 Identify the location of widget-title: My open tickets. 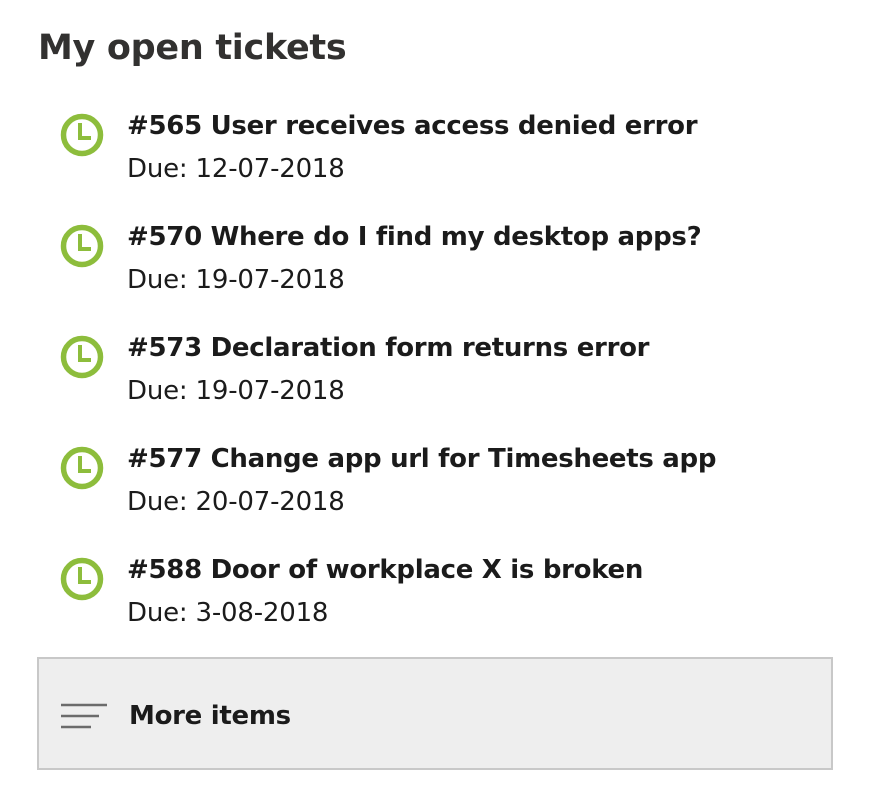
(192, 48).